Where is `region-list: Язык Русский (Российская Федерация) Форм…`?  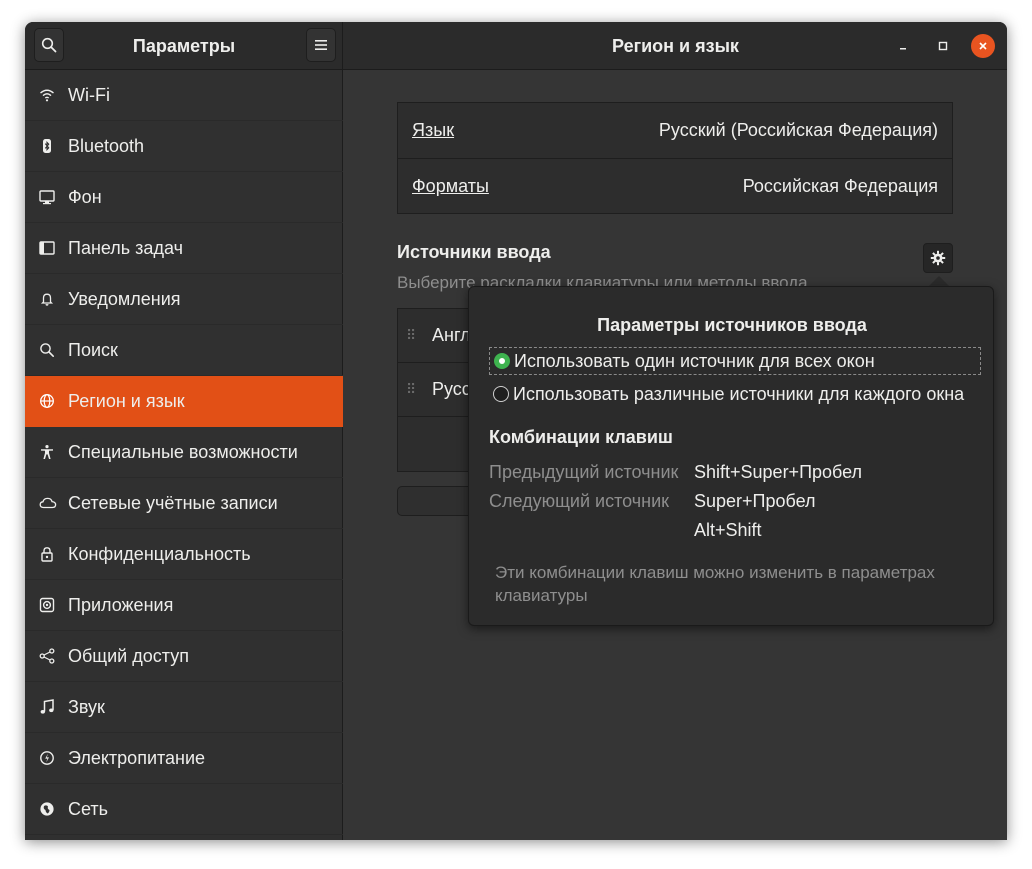 region-list: Язык Русский (Российская Федерация) Форм… is located at coordinates (675, 158).